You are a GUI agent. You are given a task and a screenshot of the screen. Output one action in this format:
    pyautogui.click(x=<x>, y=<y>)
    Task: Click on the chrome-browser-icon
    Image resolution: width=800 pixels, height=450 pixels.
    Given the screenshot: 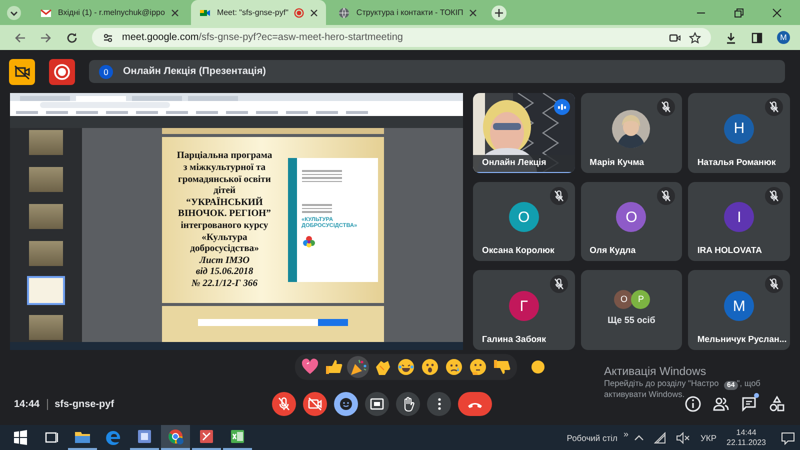 What is the action you would take?
    pyautogui.click(x=175, y=436)
    